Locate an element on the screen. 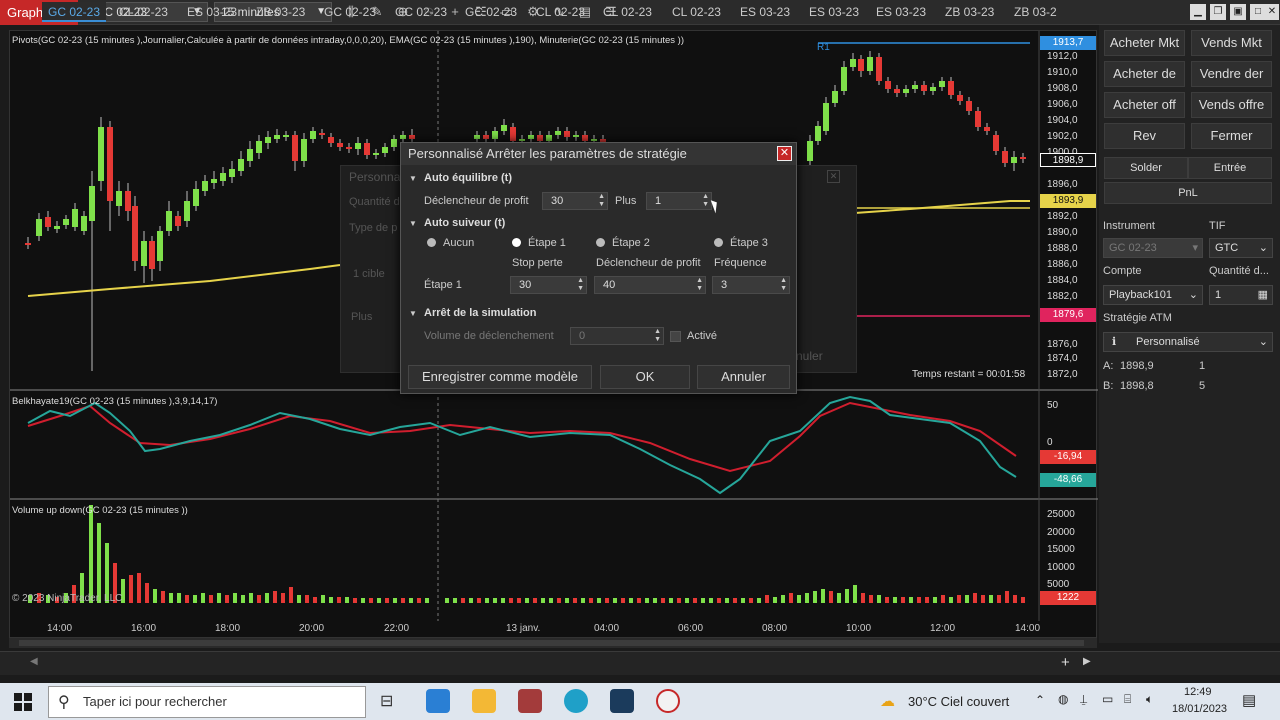  volume-icon: 🔈︎ is located at coordinates (1149, 699).